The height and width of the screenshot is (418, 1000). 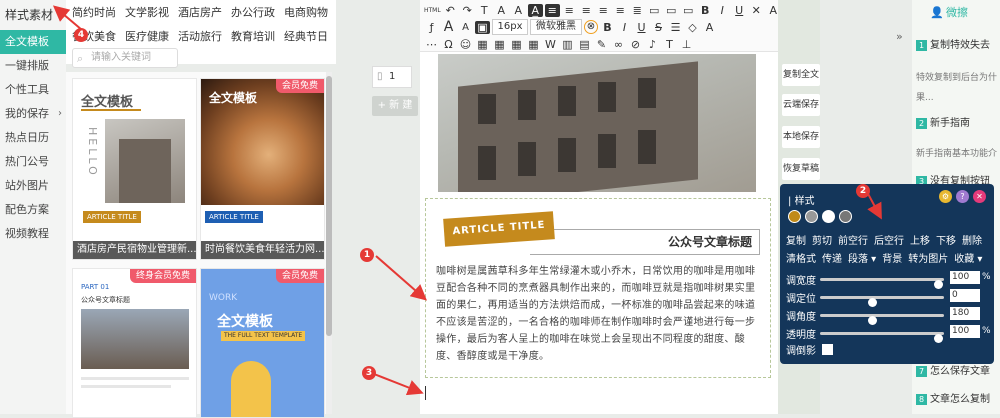 What do you see at coordinates (863, 191) in the screenshot?
I see `annotation-marker: 2` at bounding box center [863, 191].